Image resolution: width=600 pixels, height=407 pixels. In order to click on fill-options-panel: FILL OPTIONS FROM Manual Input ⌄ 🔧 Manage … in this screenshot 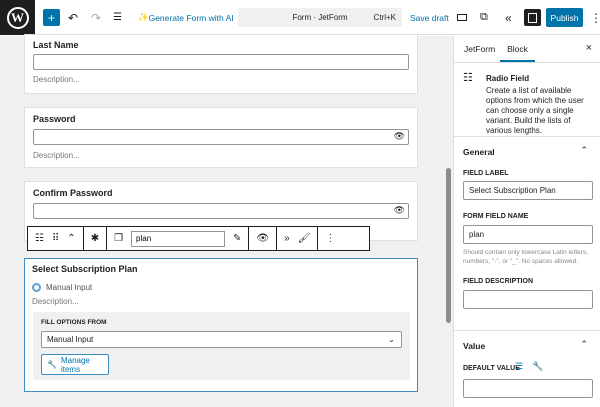, I will do `click(221, 346)`.